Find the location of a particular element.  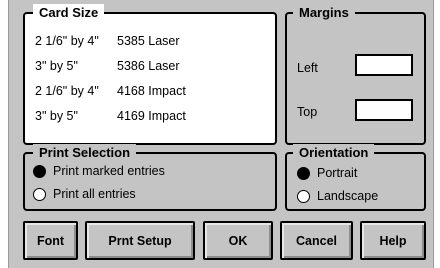

portrait-radio: Portrait is located at coordinates (327, 173).